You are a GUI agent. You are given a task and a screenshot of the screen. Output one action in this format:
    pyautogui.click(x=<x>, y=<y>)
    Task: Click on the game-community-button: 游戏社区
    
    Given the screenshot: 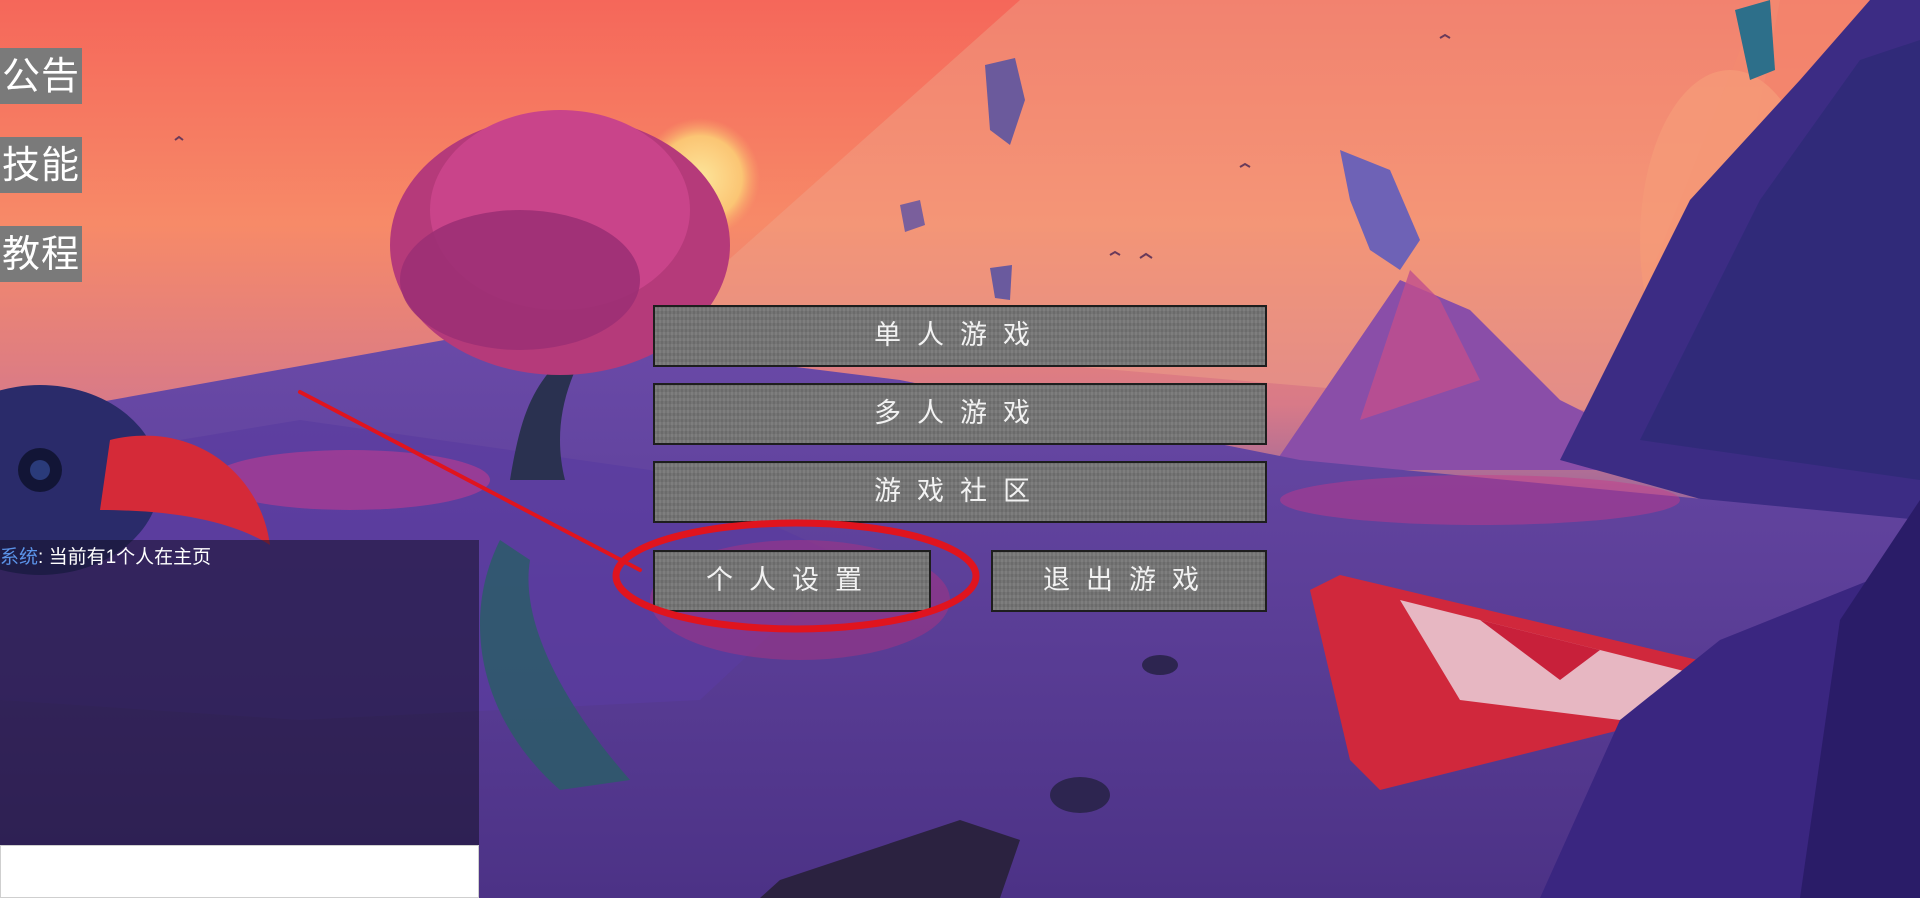 What is the action you would take?
    pyautogui.click(x=960, y=492)
    